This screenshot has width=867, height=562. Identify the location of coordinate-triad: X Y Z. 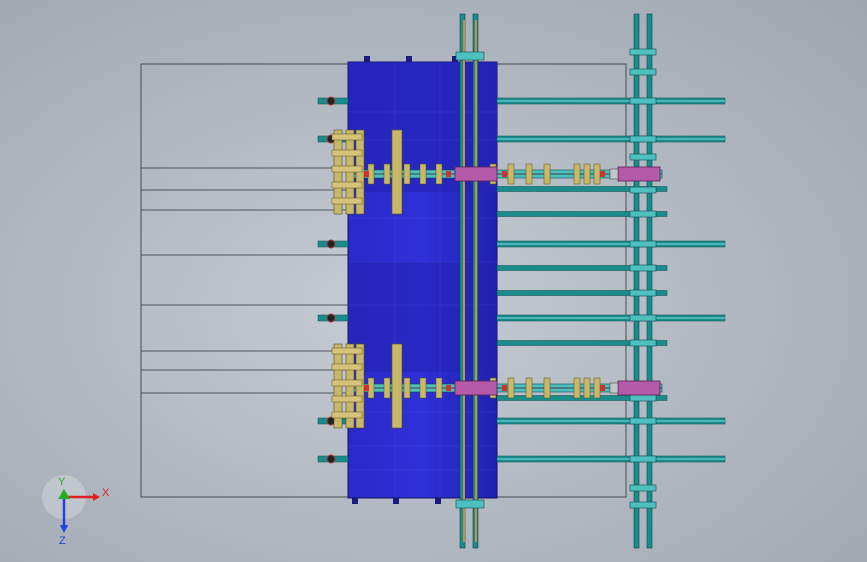
(76, 511).